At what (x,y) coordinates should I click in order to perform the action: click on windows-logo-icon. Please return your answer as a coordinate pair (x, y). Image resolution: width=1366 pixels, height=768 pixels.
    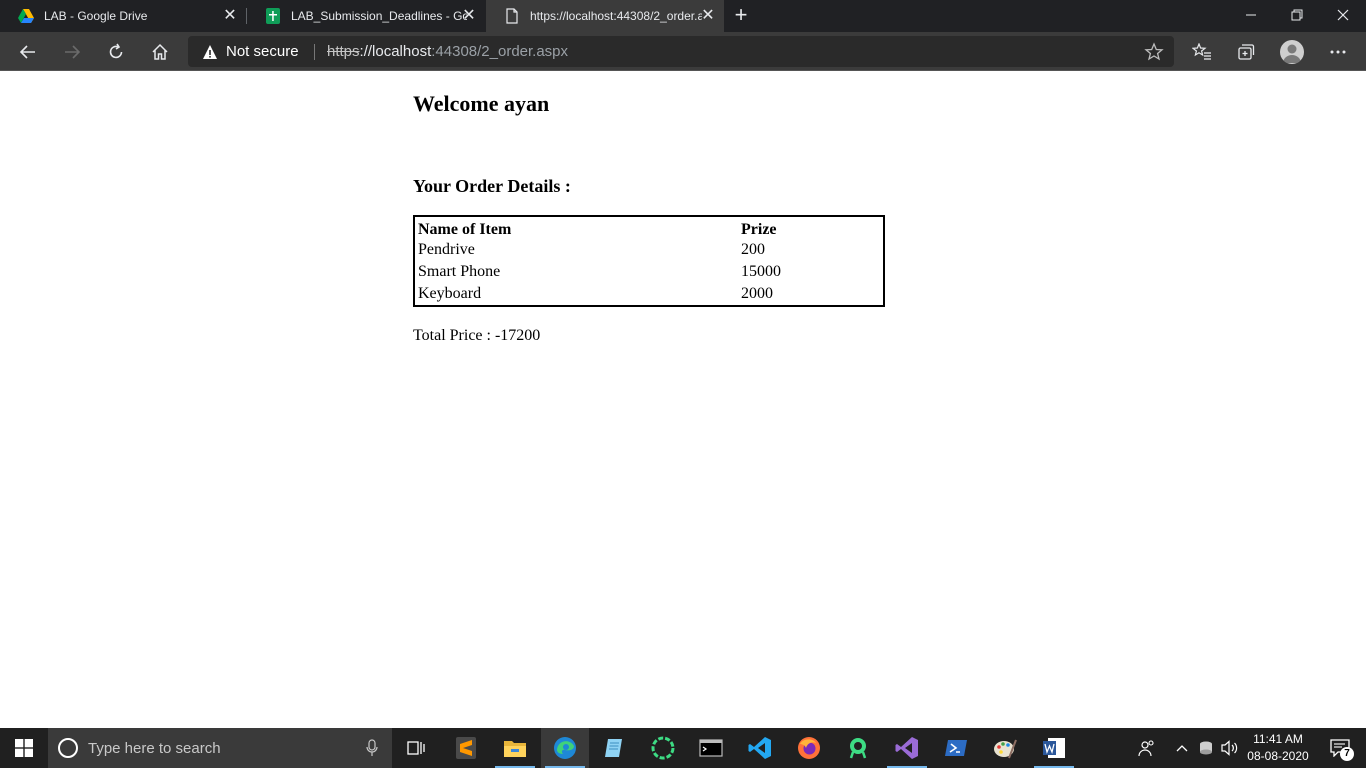
    Looking at the image, I should click on (24, 748).